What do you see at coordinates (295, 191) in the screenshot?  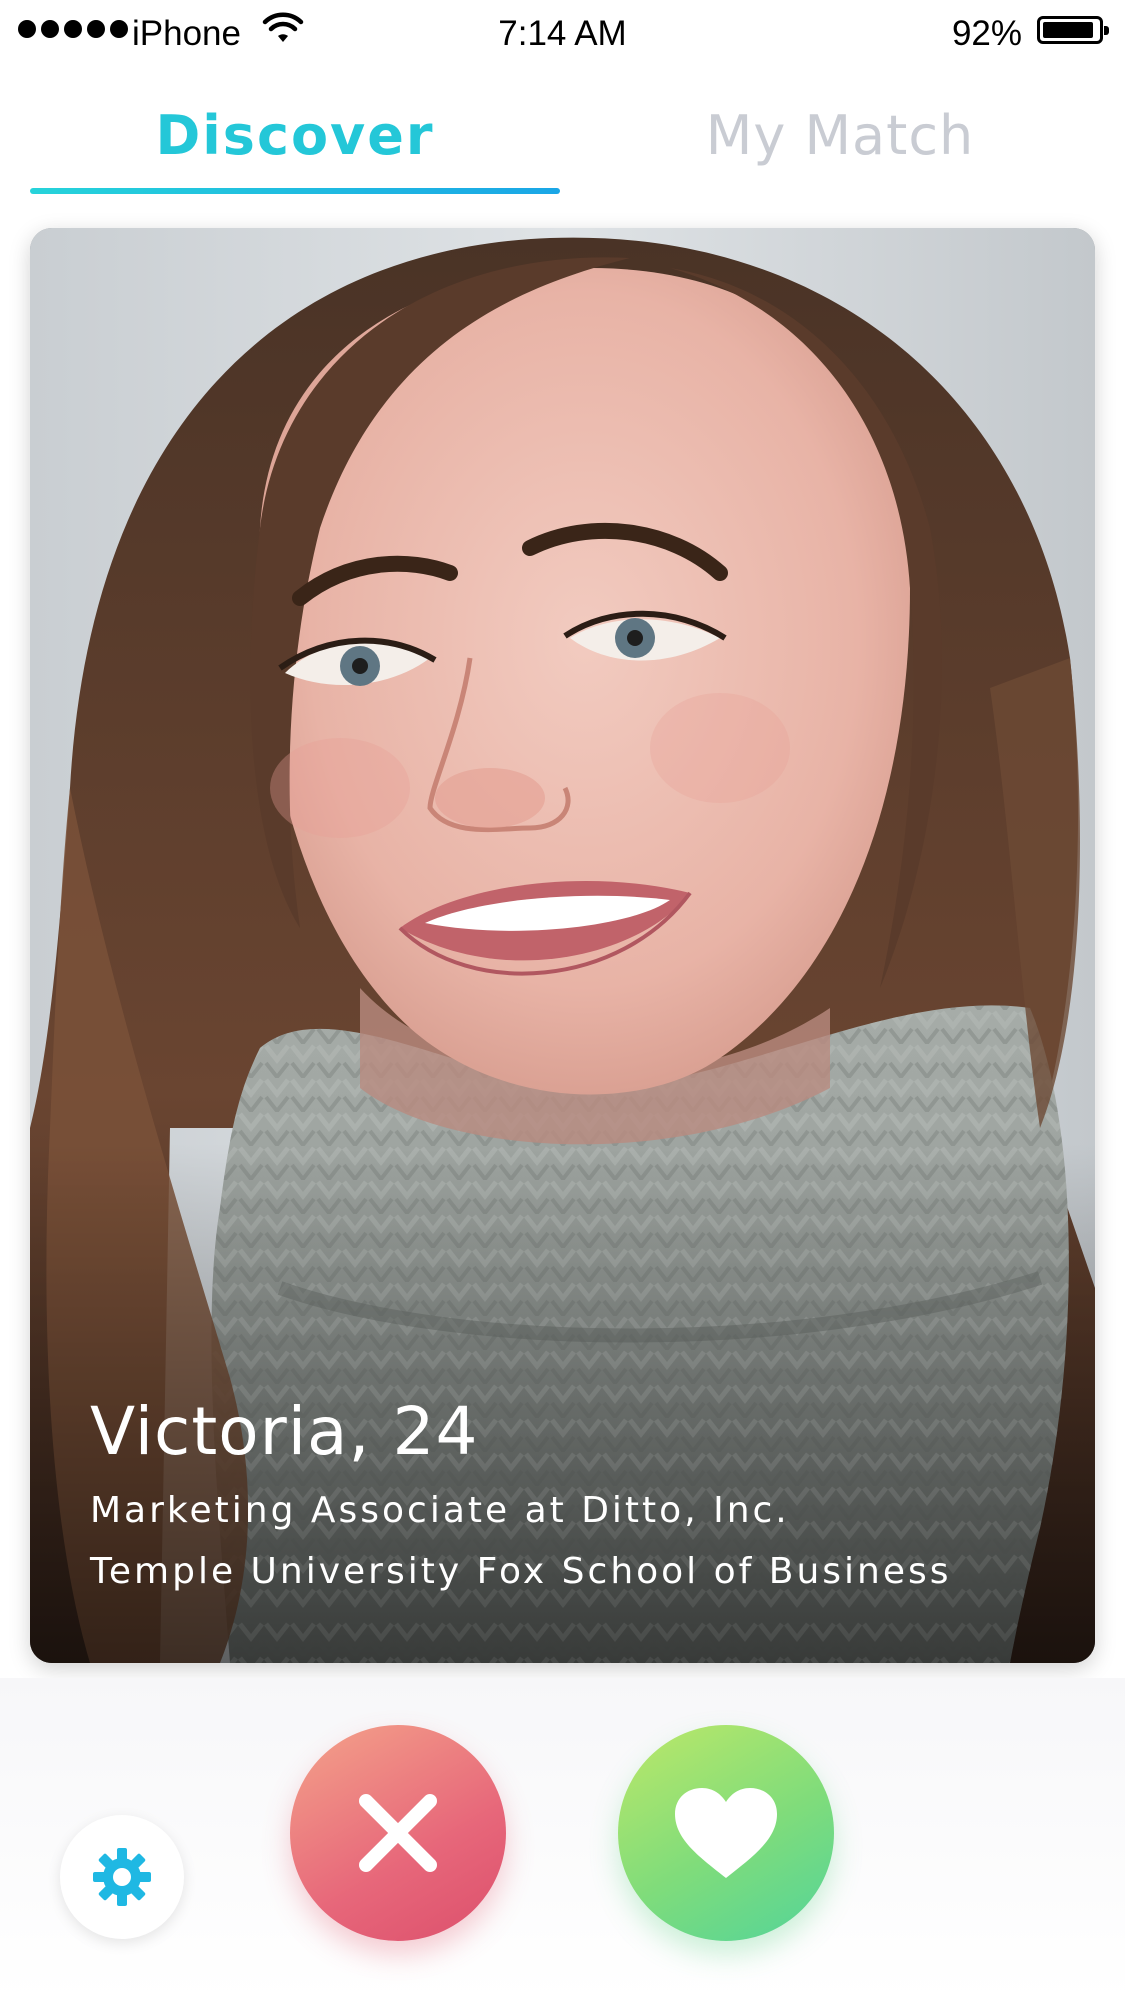 I see `active-tab-indicator` at bounding box center [295, 191].